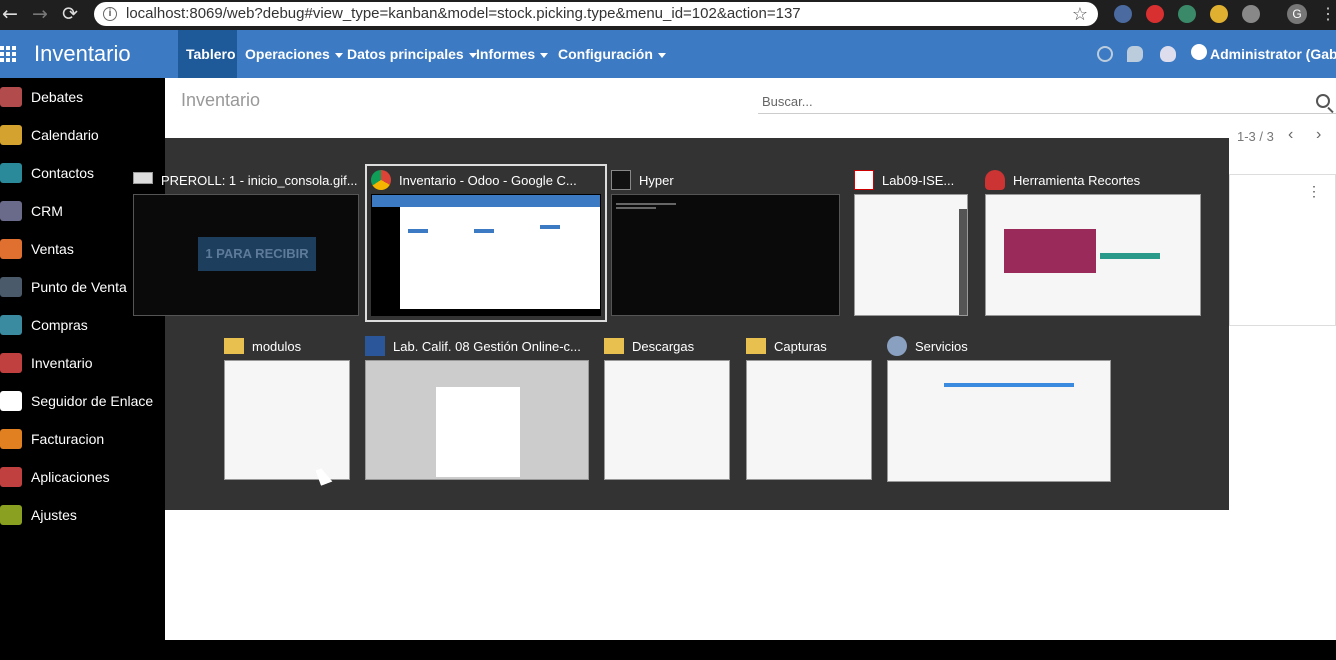 The height and width of the screenshot is (660, 1336). Describe the element at coordinates (57, 97) in the screenshot. I see `sidebar-item-label: Debates` at that location.